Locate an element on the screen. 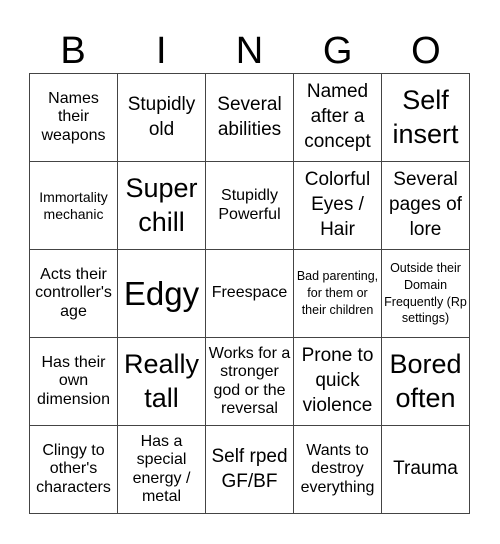 Image resolution: width=500 pixels, height=544 pixels. bingo-cell: Stupidly old is located at coordinates (162, 118).